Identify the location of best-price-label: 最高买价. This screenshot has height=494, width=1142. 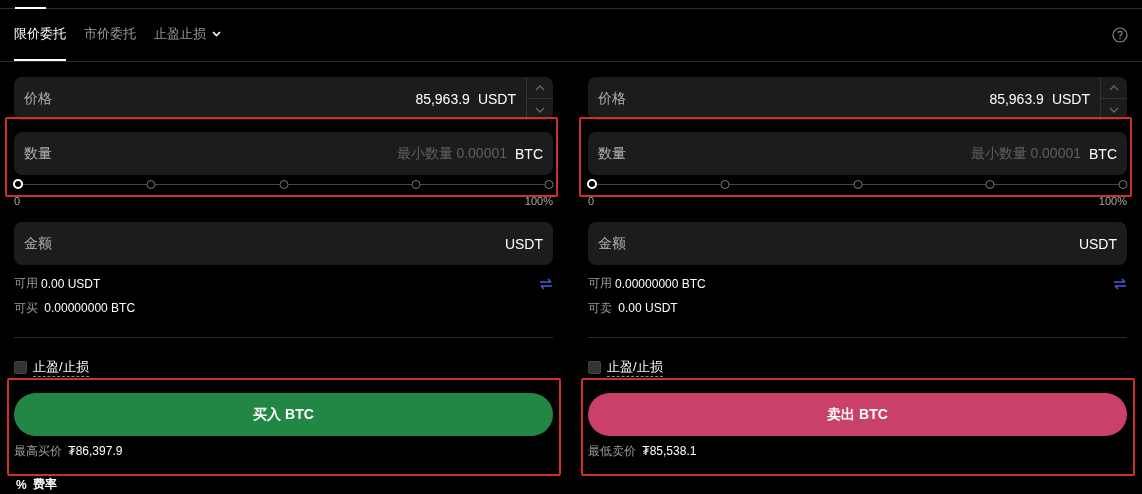
(38, 451).